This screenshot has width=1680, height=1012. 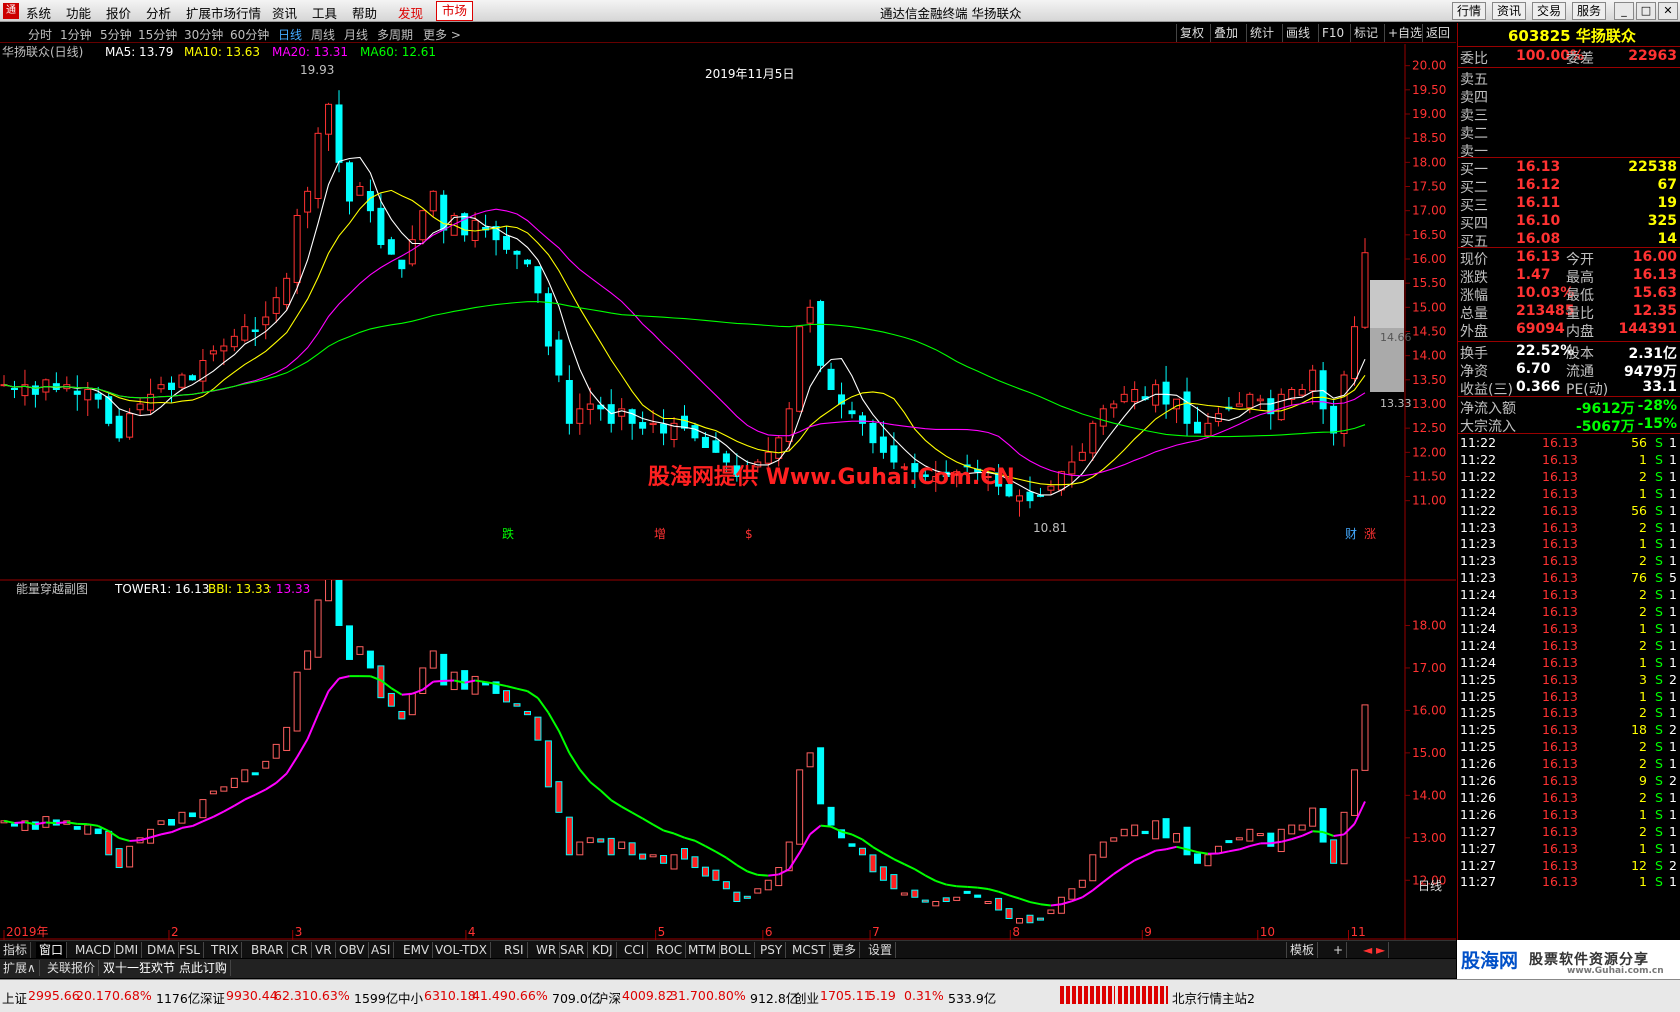 I want to click on indicator-tab: CR, so click(x=300, y=950).